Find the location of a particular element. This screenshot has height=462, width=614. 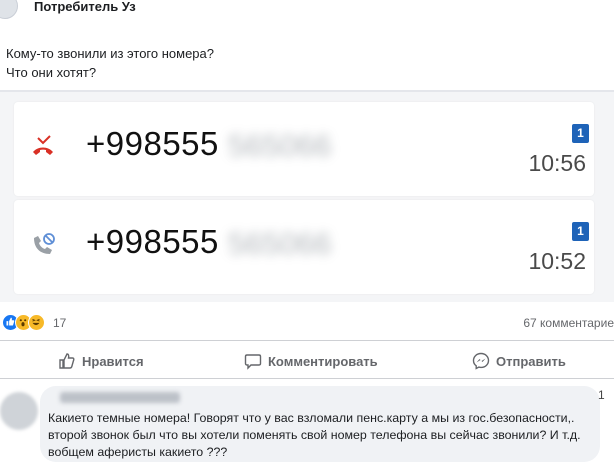

comments-count: 67 комментарие is located at coordinates (568, 323).